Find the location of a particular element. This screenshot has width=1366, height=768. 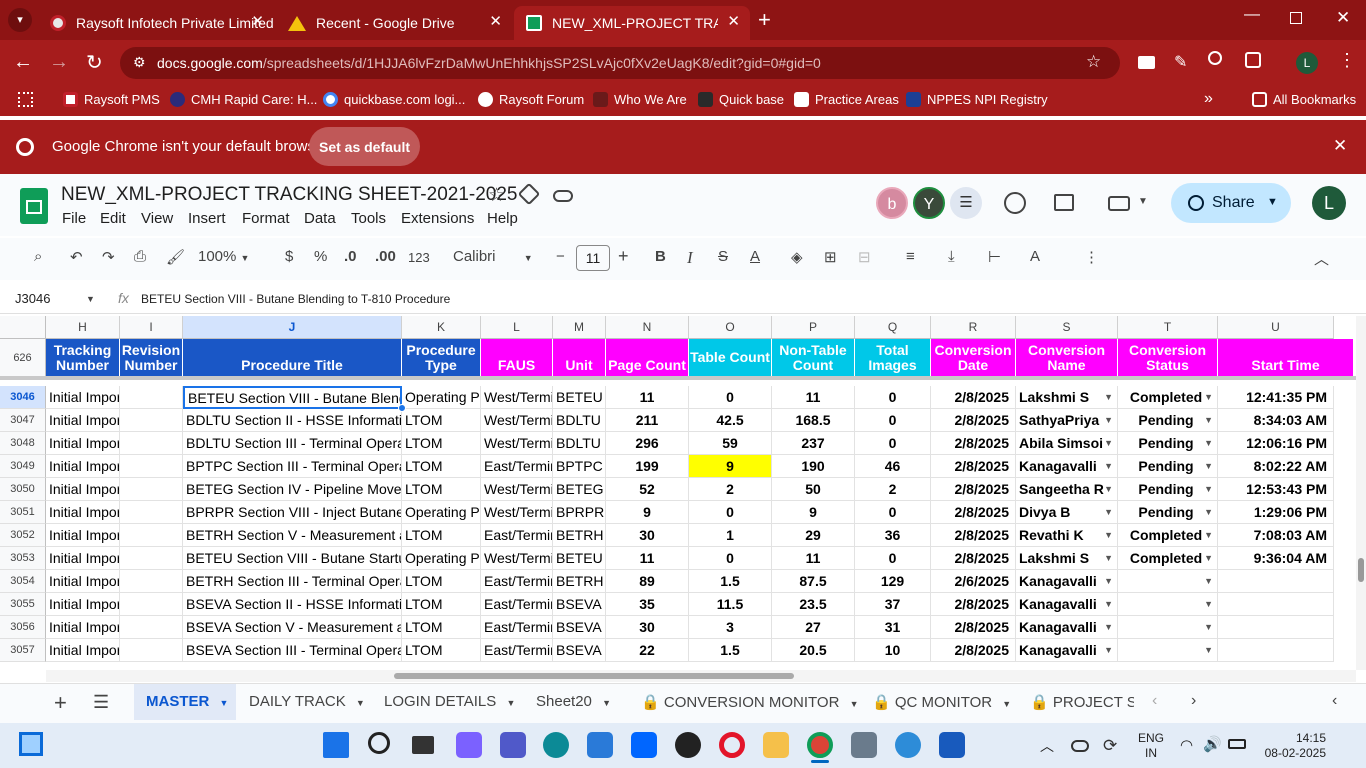

share-dropdown-icon: ▼ is located at coordinates (1272, 202).